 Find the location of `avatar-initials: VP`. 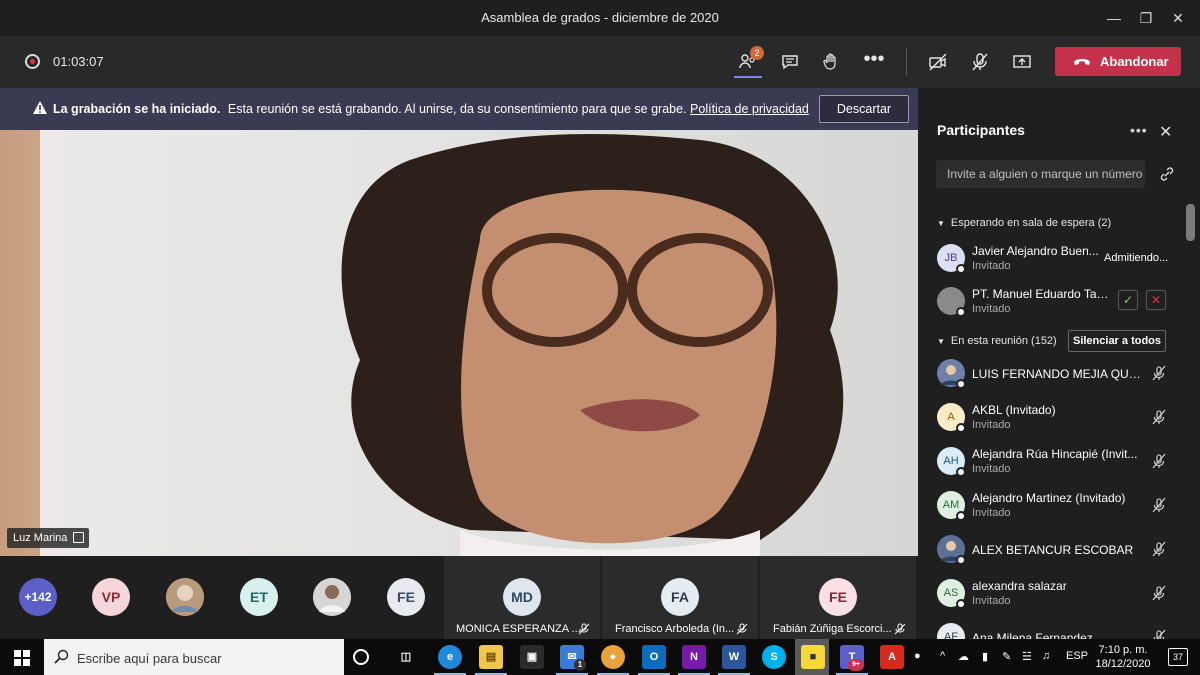

avatar-initials: VP is located at coordinates (111, 597).